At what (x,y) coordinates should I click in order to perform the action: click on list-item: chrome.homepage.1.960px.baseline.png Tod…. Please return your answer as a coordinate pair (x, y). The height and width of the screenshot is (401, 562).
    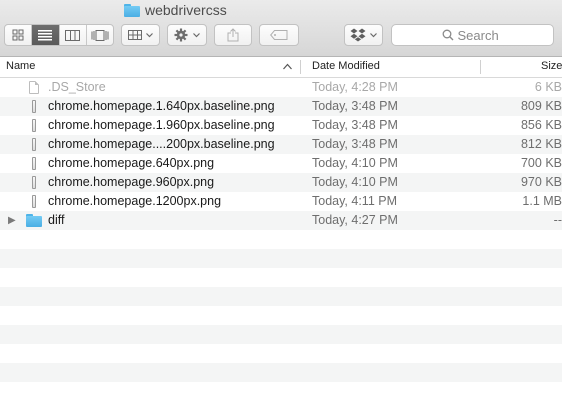
    Looking at the image, I should click on (281, 125).